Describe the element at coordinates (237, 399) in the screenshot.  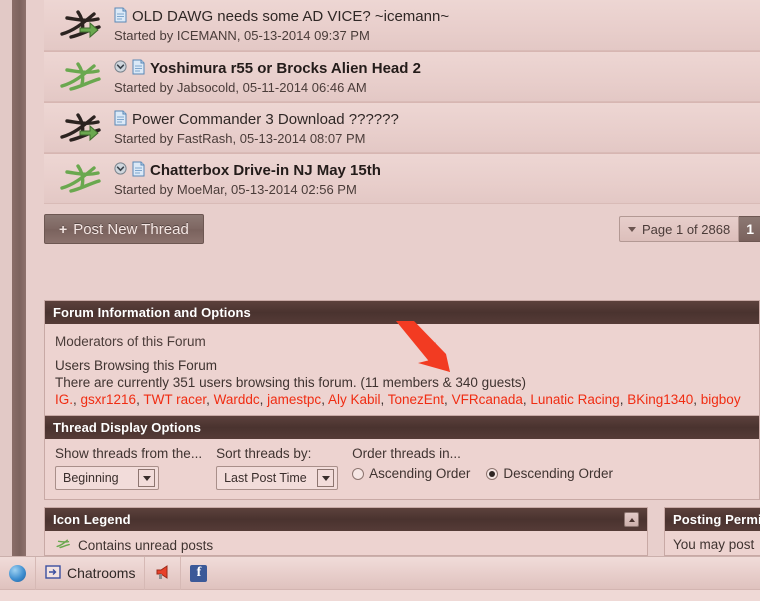
I see `browsing-user-link: Warddc` at that location.